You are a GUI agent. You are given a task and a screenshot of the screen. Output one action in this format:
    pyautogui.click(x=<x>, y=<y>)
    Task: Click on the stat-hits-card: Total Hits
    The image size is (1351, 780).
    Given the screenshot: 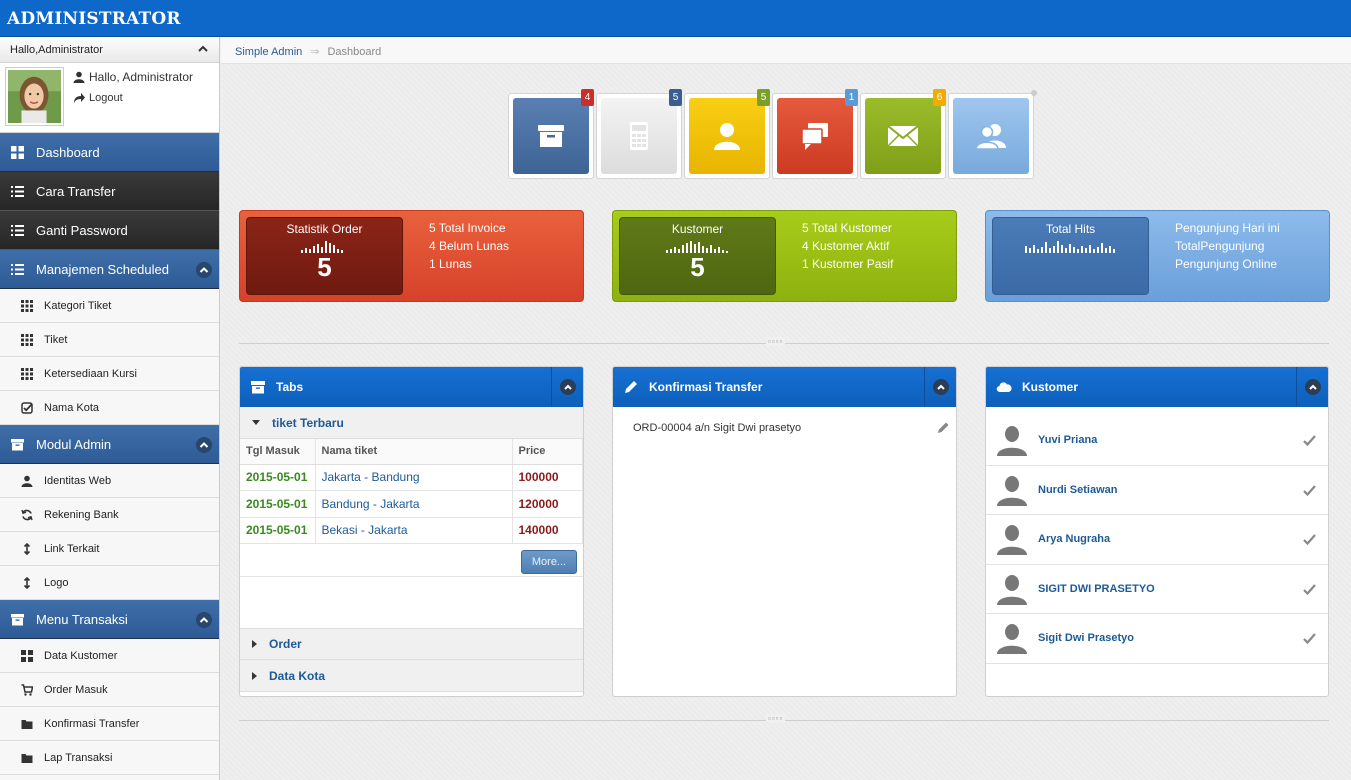 What is the action you would take?
    pyautogui.click(x=1070, y=256)
    